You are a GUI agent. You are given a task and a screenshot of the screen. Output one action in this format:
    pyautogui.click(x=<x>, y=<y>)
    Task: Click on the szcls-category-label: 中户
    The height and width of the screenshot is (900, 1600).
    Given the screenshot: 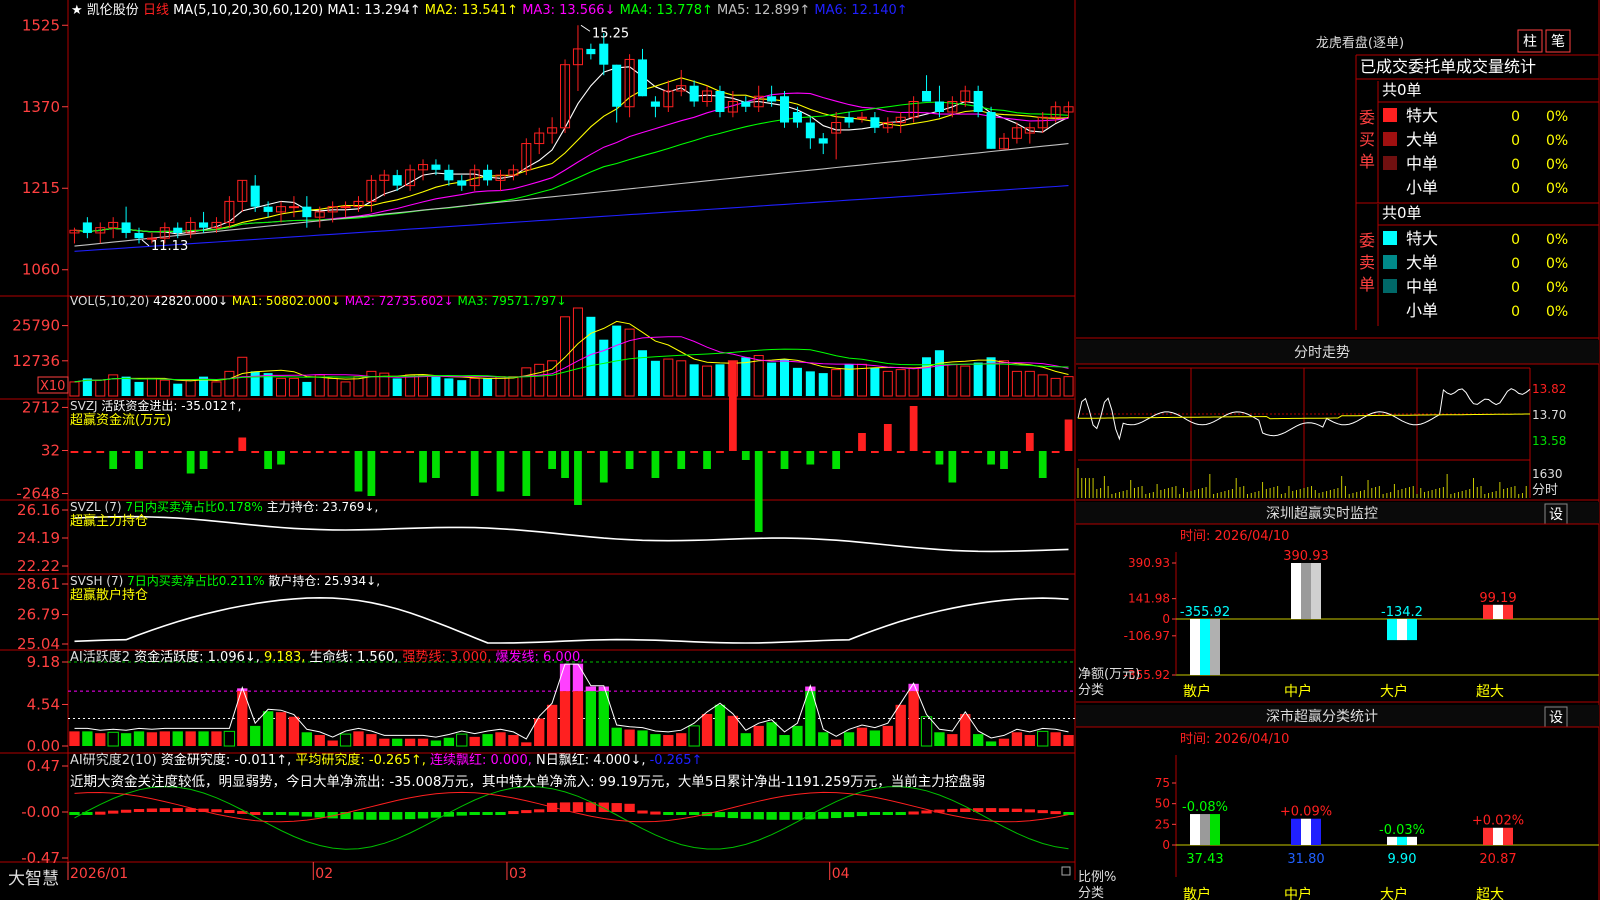 What is the action you would take?
    pyautogui.click(x=1298, y=893)
    